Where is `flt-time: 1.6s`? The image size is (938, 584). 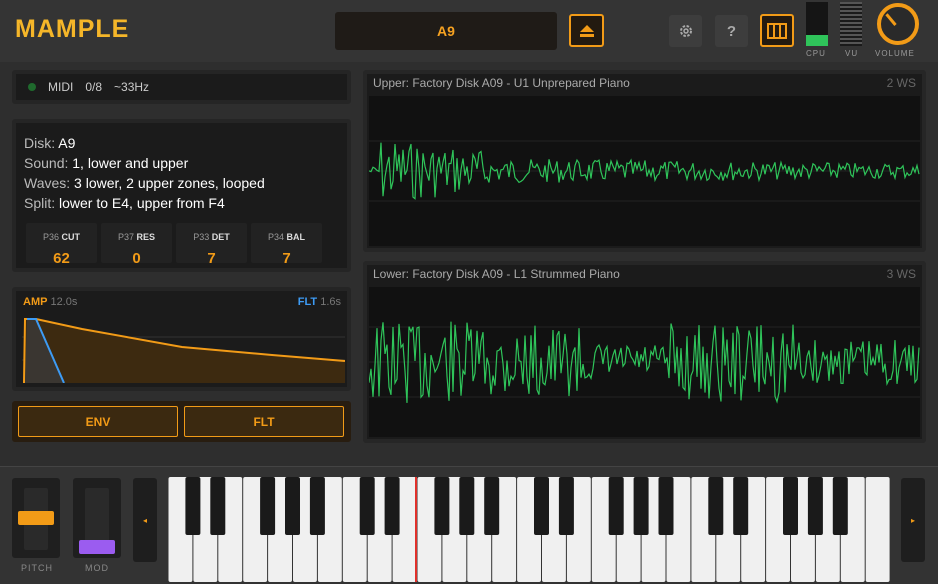 flt-time: 1.6s is located at coordinates (330, 302).